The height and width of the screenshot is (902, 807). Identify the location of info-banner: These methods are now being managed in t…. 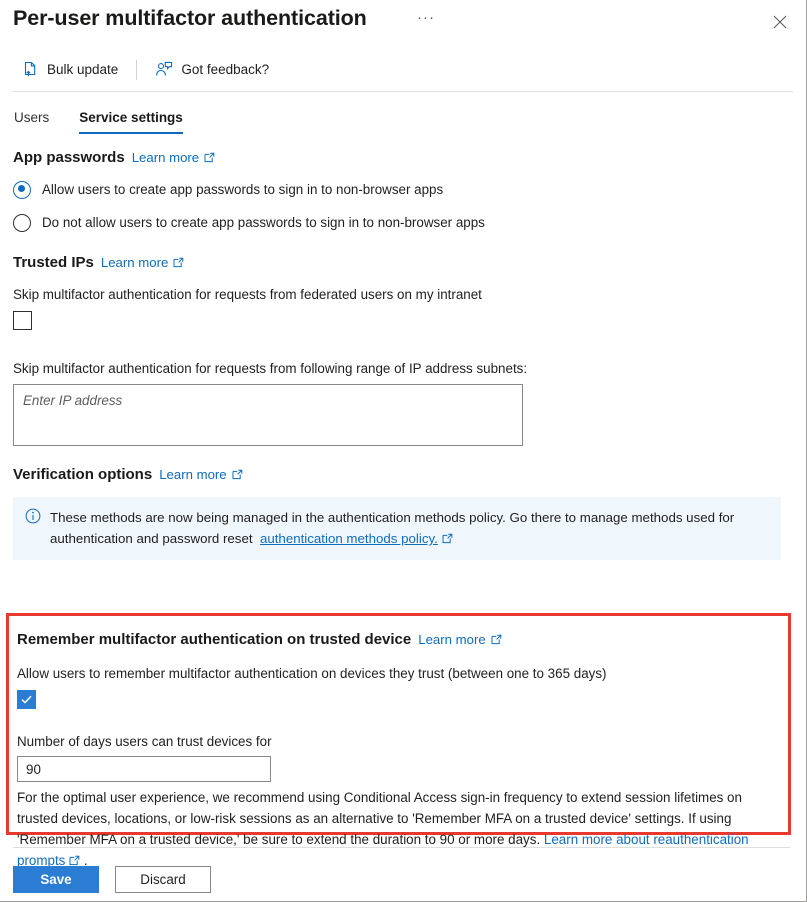
(397, 528).